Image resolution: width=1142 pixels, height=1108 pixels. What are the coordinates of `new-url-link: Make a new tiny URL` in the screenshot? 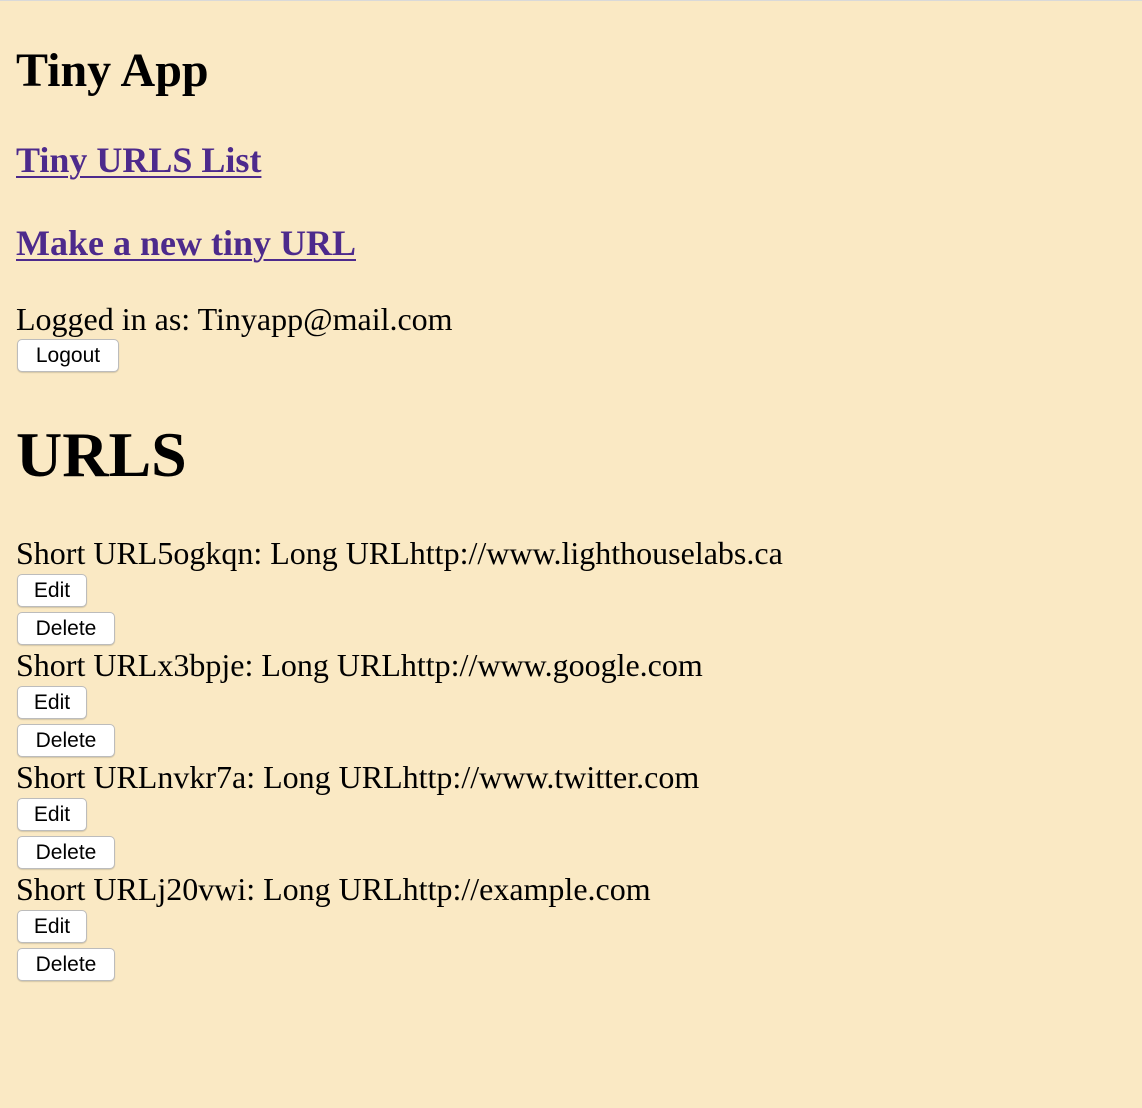 It's located at (186, 243).